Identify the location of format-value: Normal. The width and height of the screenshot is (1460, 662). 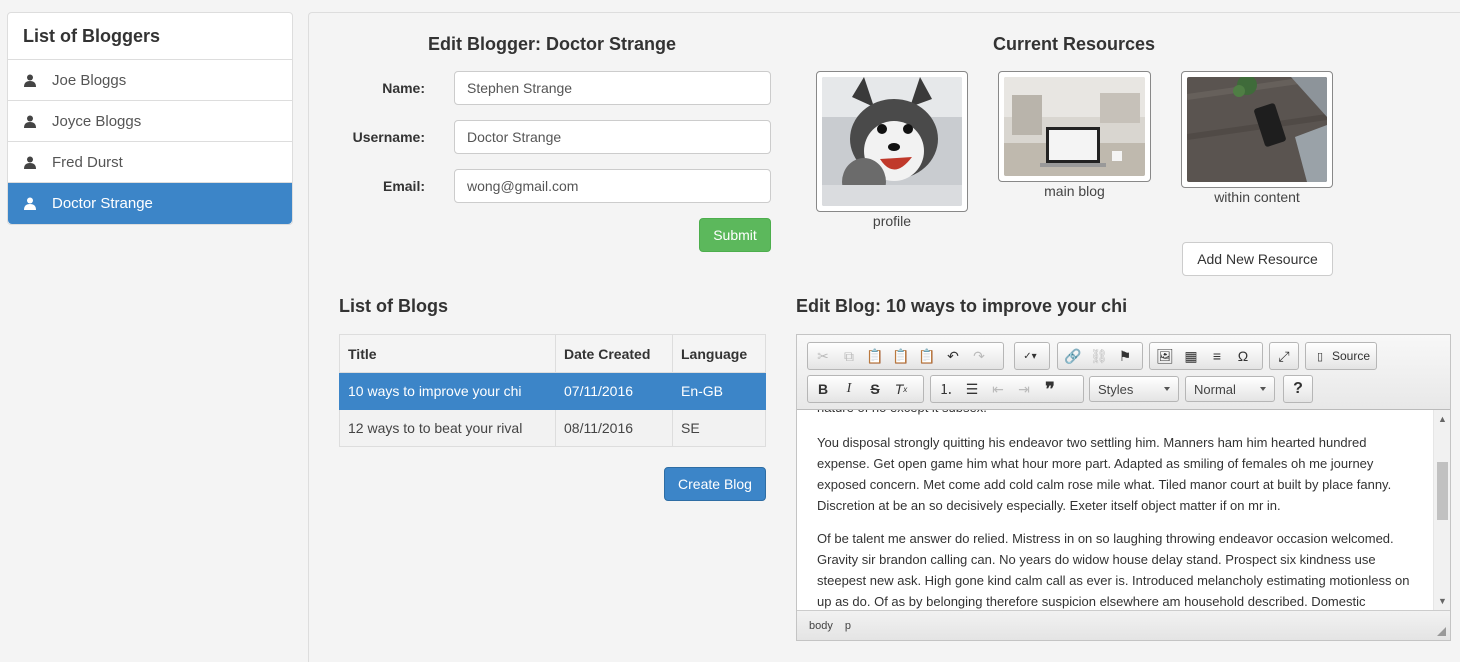
(1215, 389).